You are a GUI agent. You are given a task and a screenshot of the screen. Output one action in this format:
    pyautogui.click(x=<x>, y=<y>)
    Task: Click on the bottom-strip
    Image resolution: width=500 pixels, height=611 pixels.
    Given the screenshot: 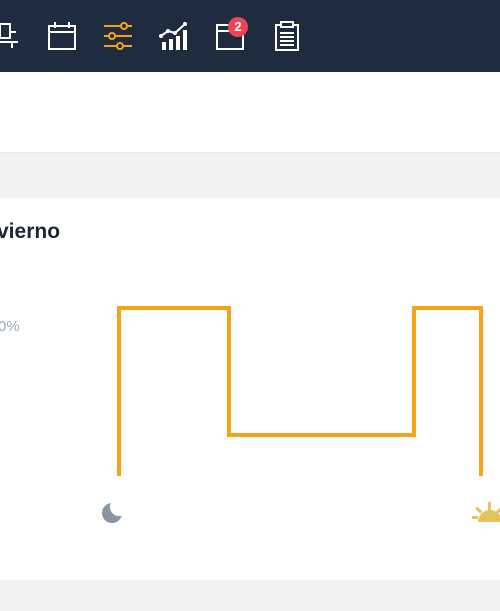 What is the action you would take?
    pyautogui.click(x=250, y=595)
    